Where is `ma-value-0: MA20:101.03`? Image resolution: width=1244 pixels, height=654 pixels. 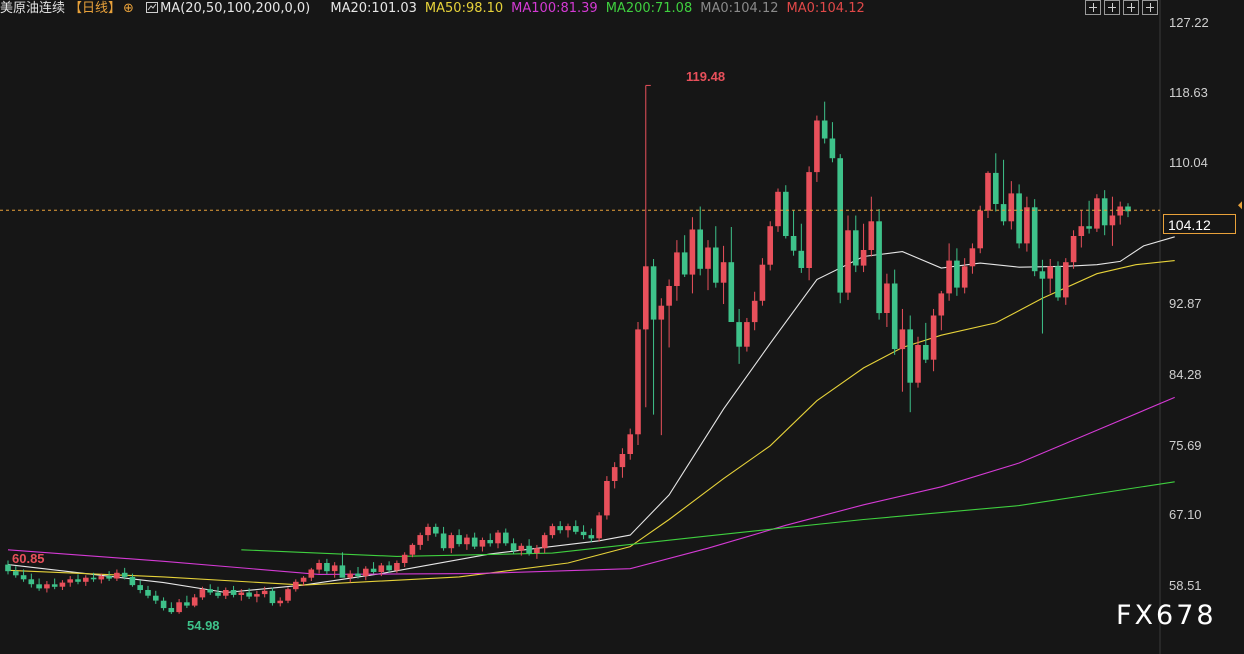
ma-value-0: MA20:101.03 is located at coordinates (373, 8).